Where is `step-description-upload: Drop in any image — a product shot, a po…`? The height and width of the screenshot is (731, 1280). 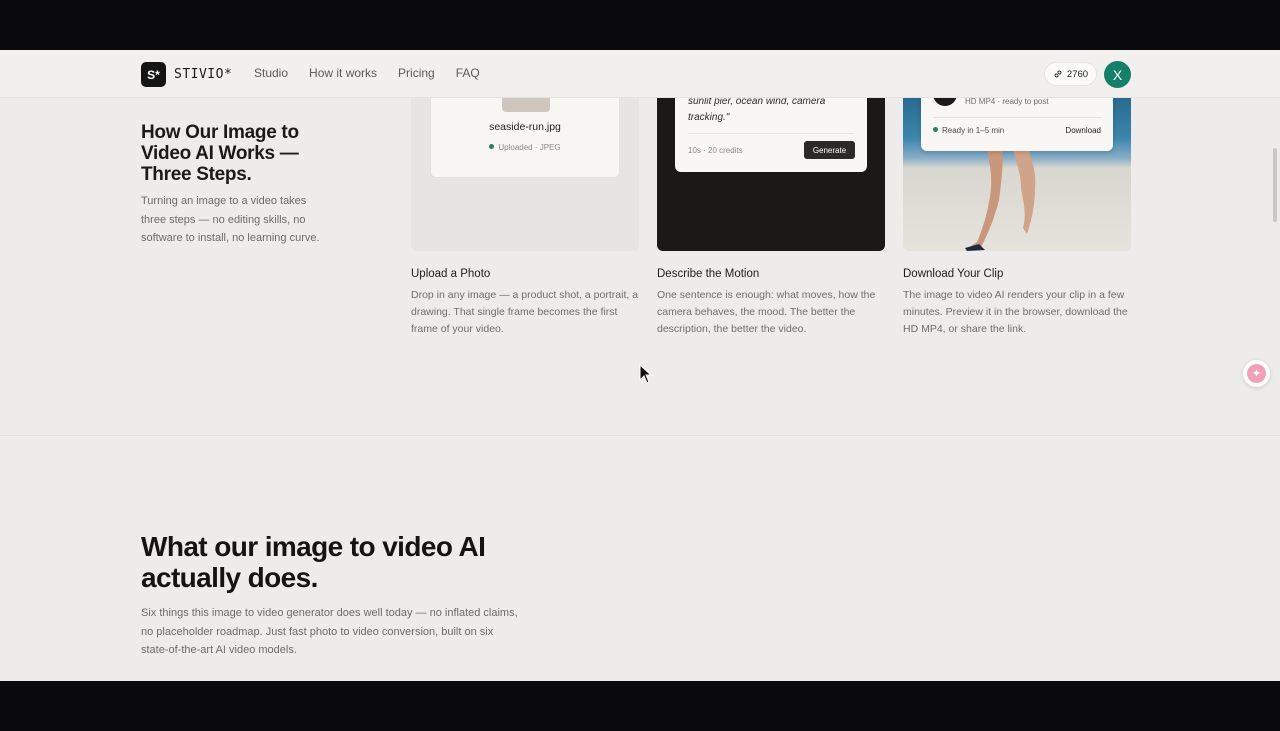
step-description-upload: Drop in any image — a product shot, a po… is located at coordinates (525, 312).